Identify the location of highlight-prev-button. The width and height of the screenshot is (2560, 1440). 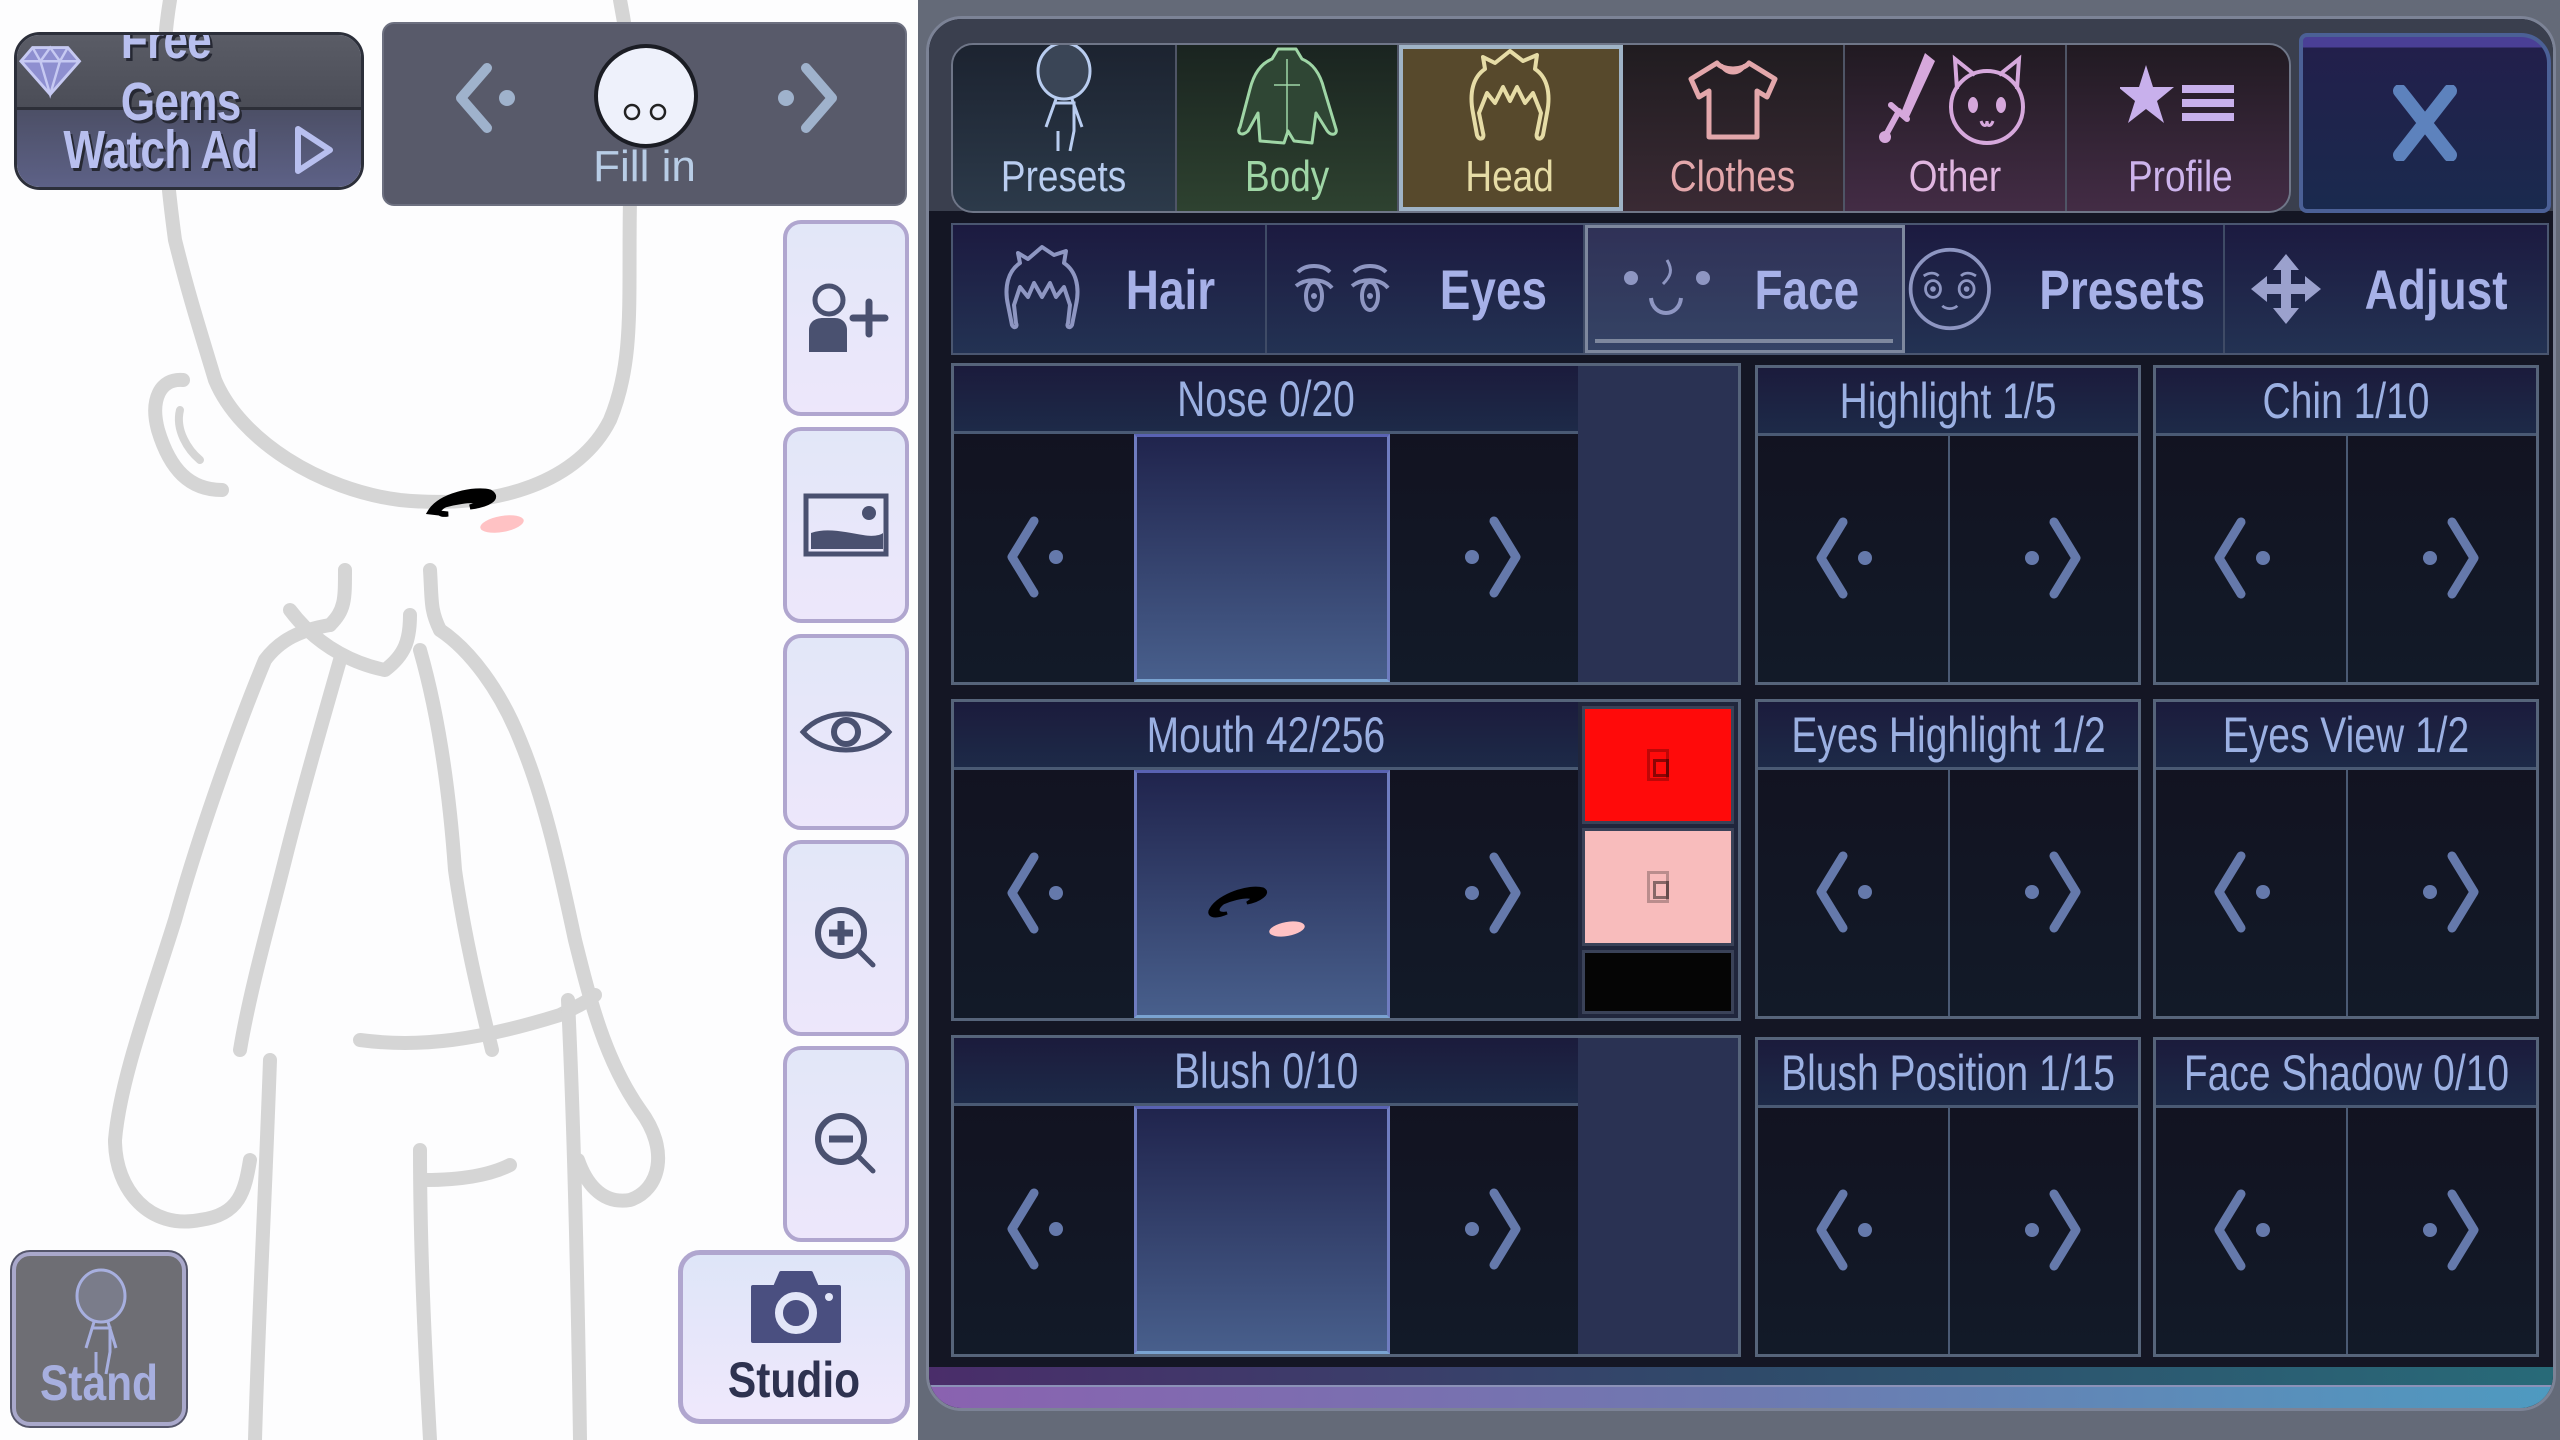
(1853, 559).